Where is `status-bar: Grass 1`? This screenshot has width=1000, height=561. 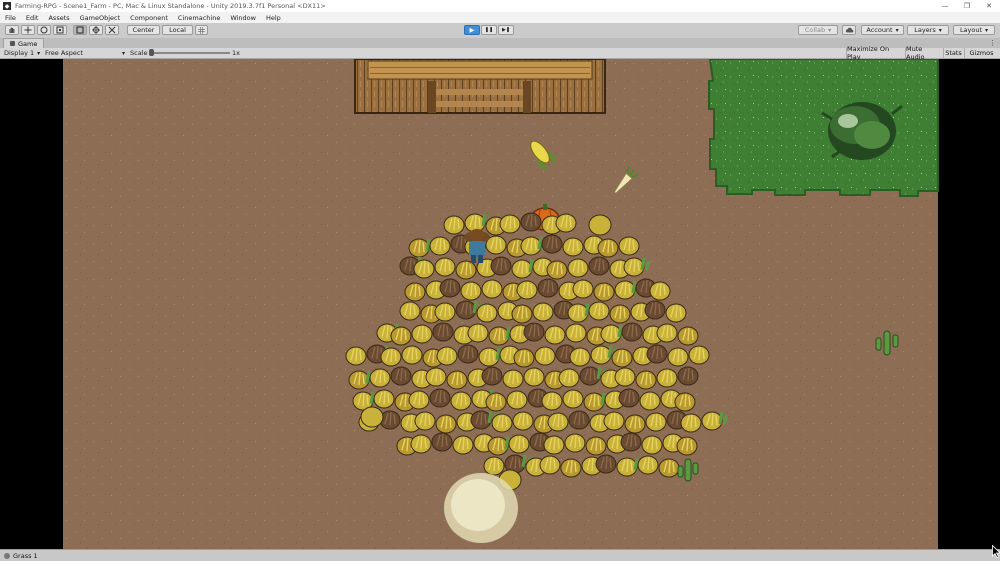
status-bar: Grass 1 is located at coordinates (500, 555).